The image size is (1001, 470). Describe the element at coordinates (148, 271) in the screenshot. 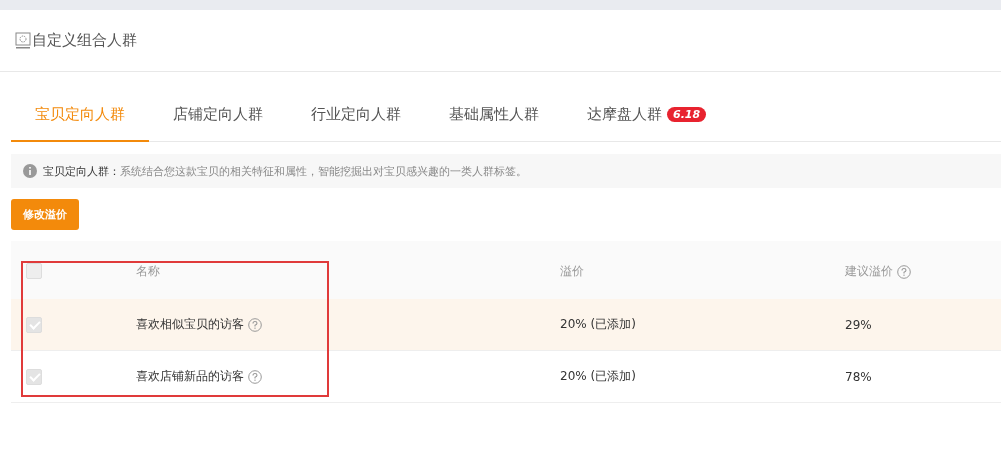

I see `column-header: 名称` at that location.